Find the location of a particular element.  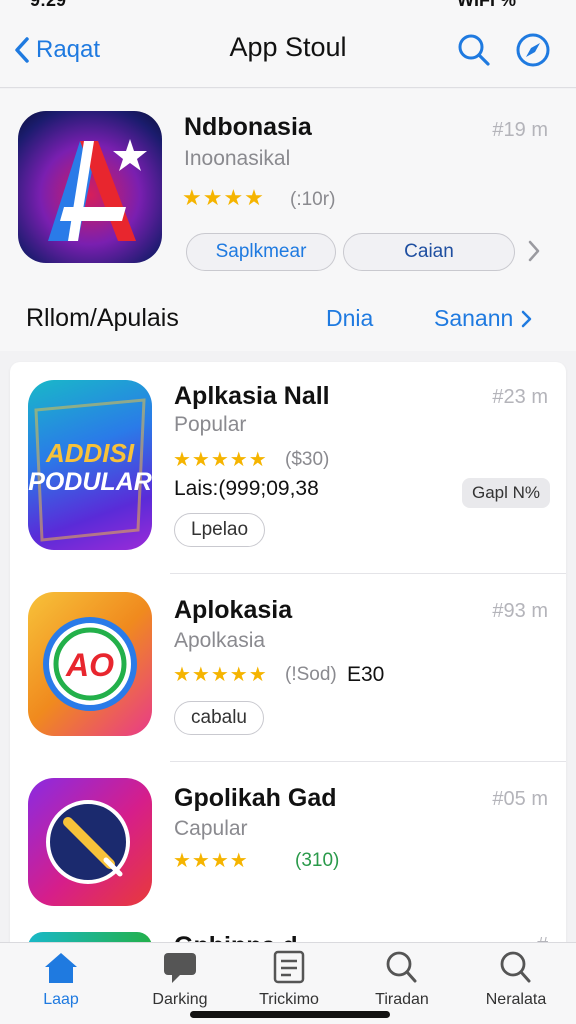

rating-count: (!Sod) is located at coordinates (311, 674).